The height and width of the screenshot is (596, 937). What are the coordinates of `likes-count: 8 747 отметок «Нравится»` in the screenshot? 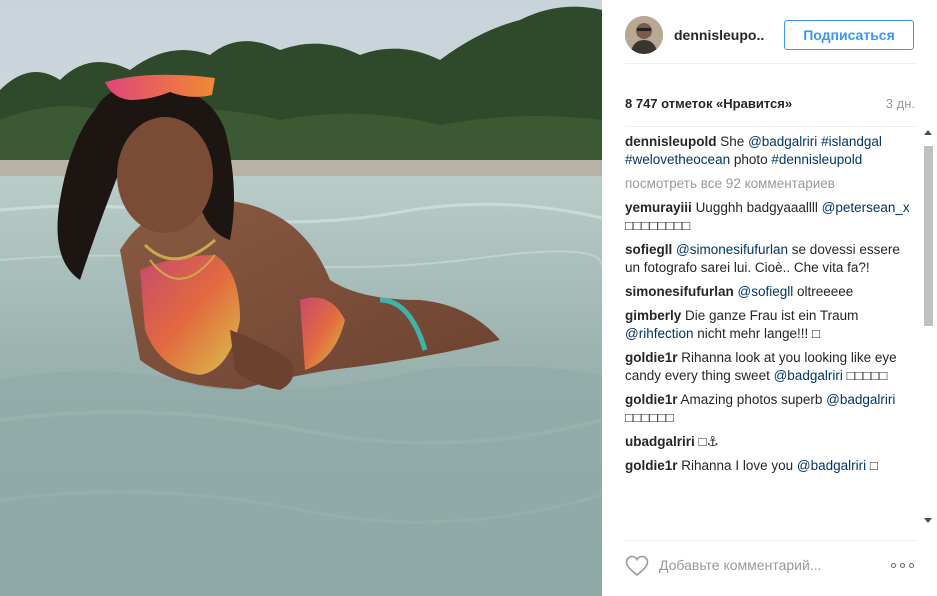 It's located at (708, 103).